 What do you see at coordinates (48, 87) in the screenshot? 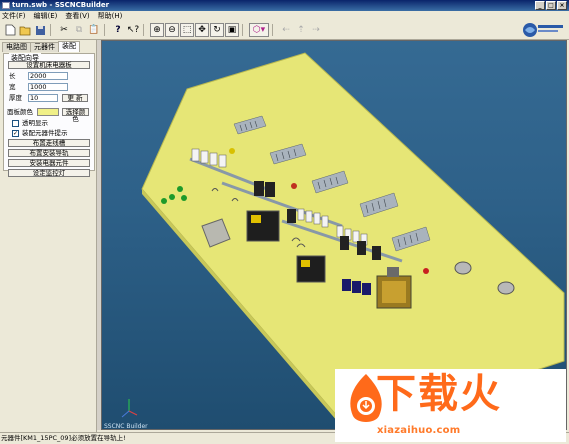
I see `width-input: 1000` at bounding box center [48, 87].